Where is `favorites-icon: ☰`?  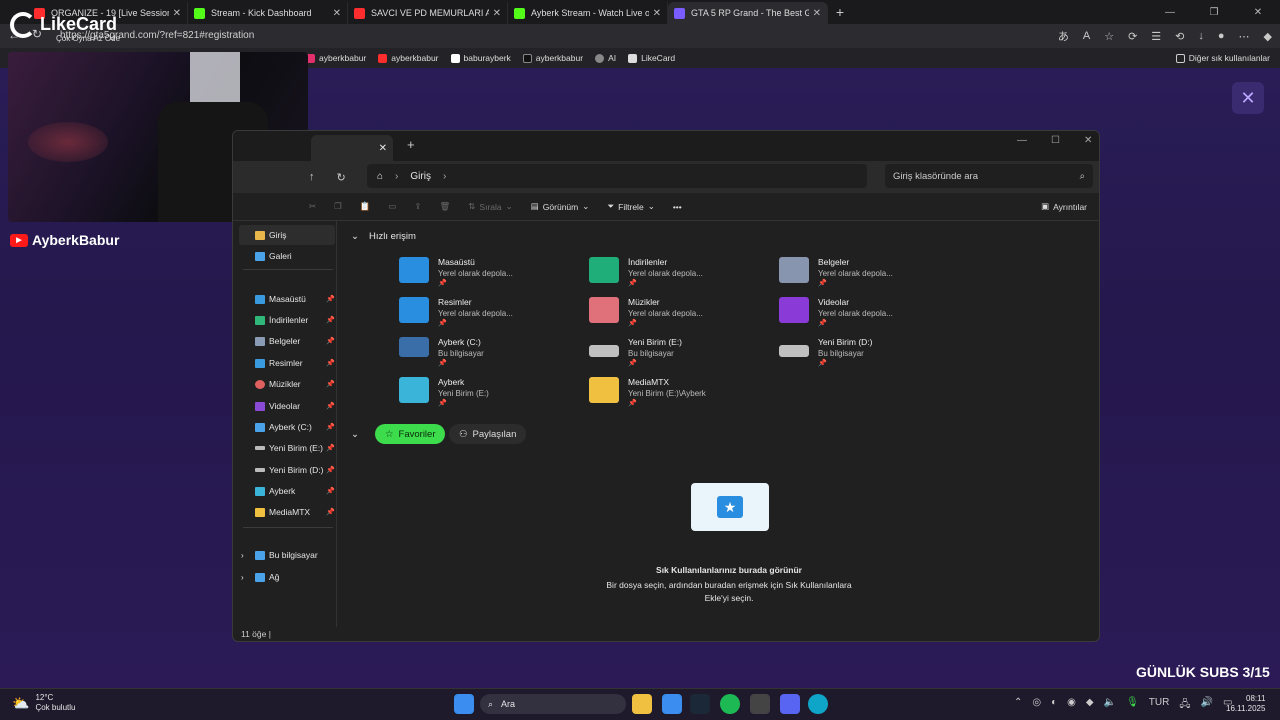 favorites-icon: ☰ is located at coordinates (1156, 36).